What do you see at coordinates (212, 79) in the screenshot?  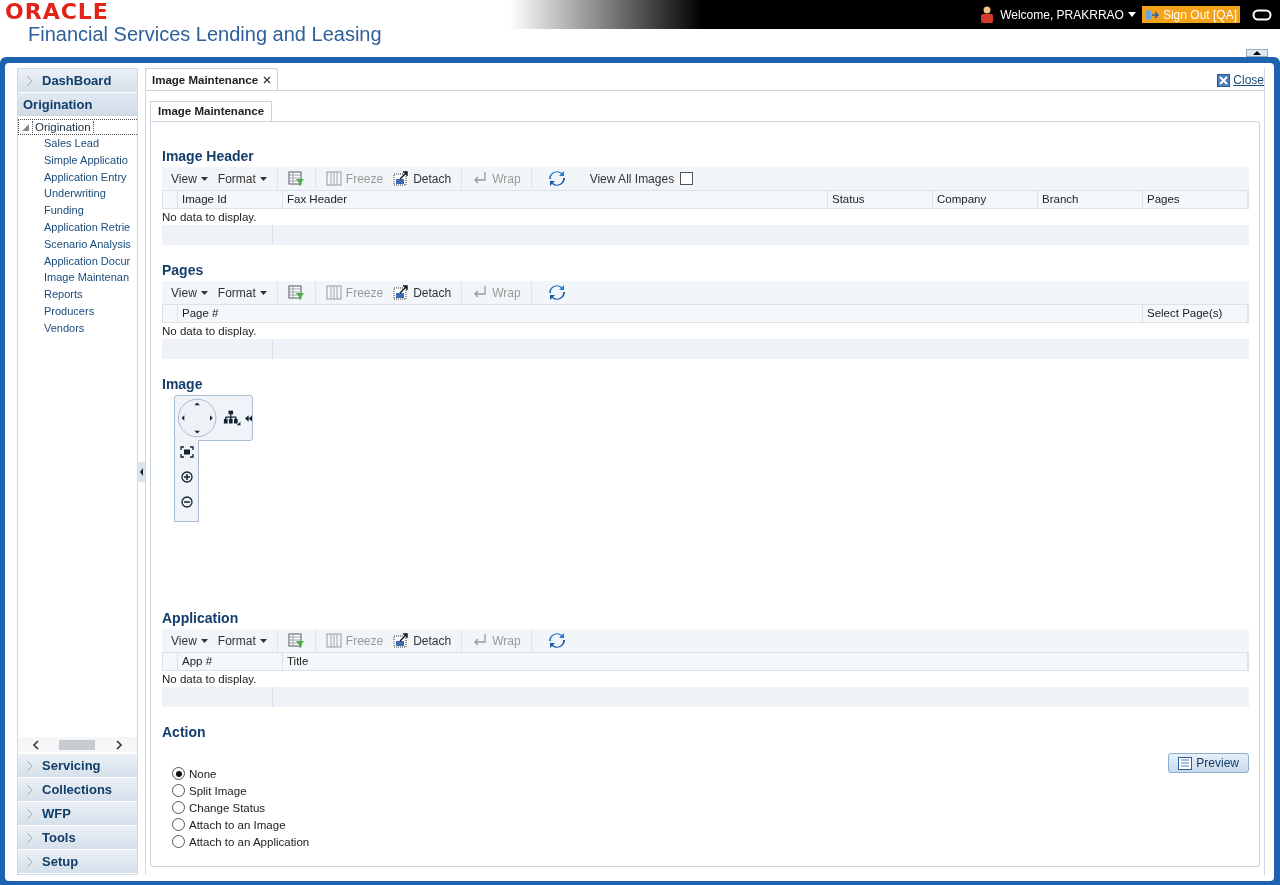 I see `document-tab: Image Maintenance` at bounding box center [212, 79].